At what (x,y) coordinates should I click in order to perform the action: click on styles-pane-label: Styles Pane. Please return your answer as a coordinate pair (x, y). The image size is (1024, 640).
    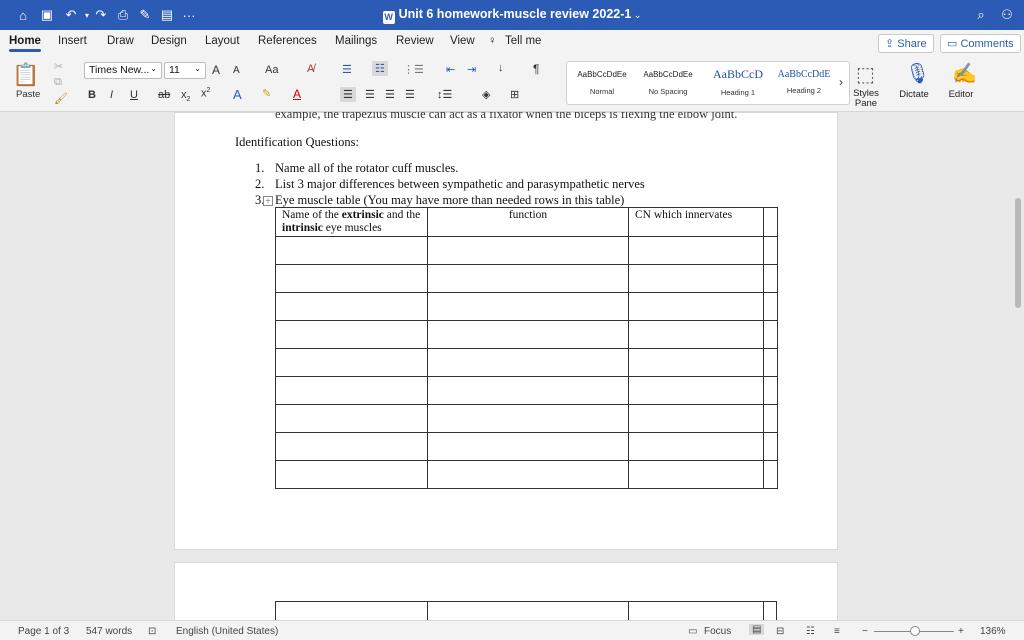
    Looking at the image, I should click on (866, 99).